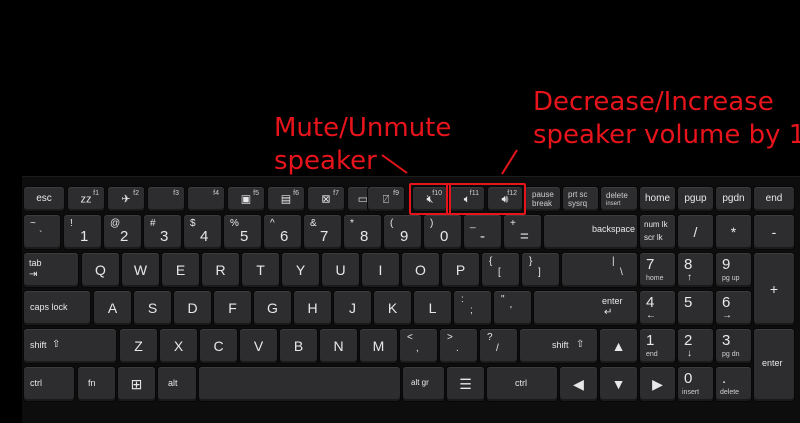 The image size is (800, 423). What do you see at coordinates (220, 270) in the screenshot?
I see `key-r: R` at bounding box center [220, 270].